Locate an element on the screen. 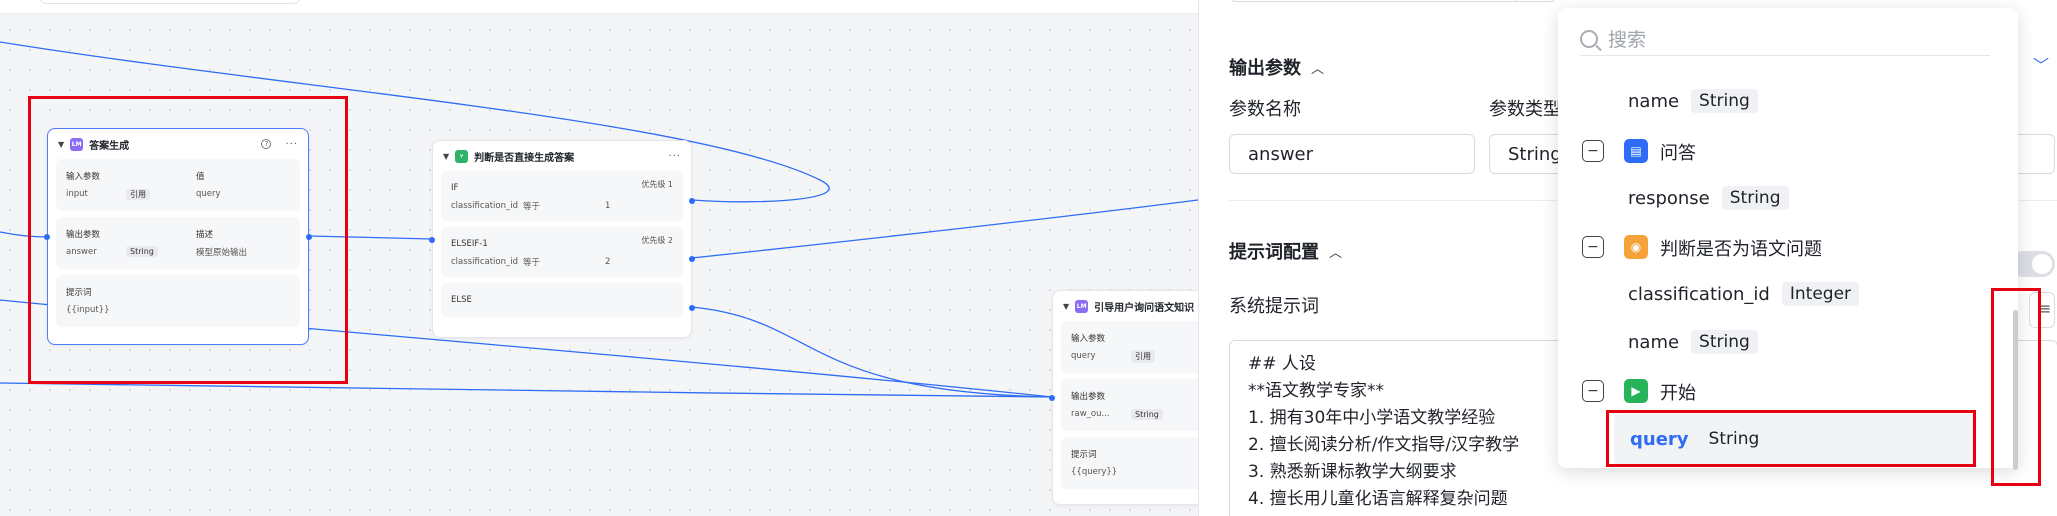 The width and height of the screenshot is (2057, 516). input-section: 输入参数 query 引用 is located at coordinates (1129, 347).